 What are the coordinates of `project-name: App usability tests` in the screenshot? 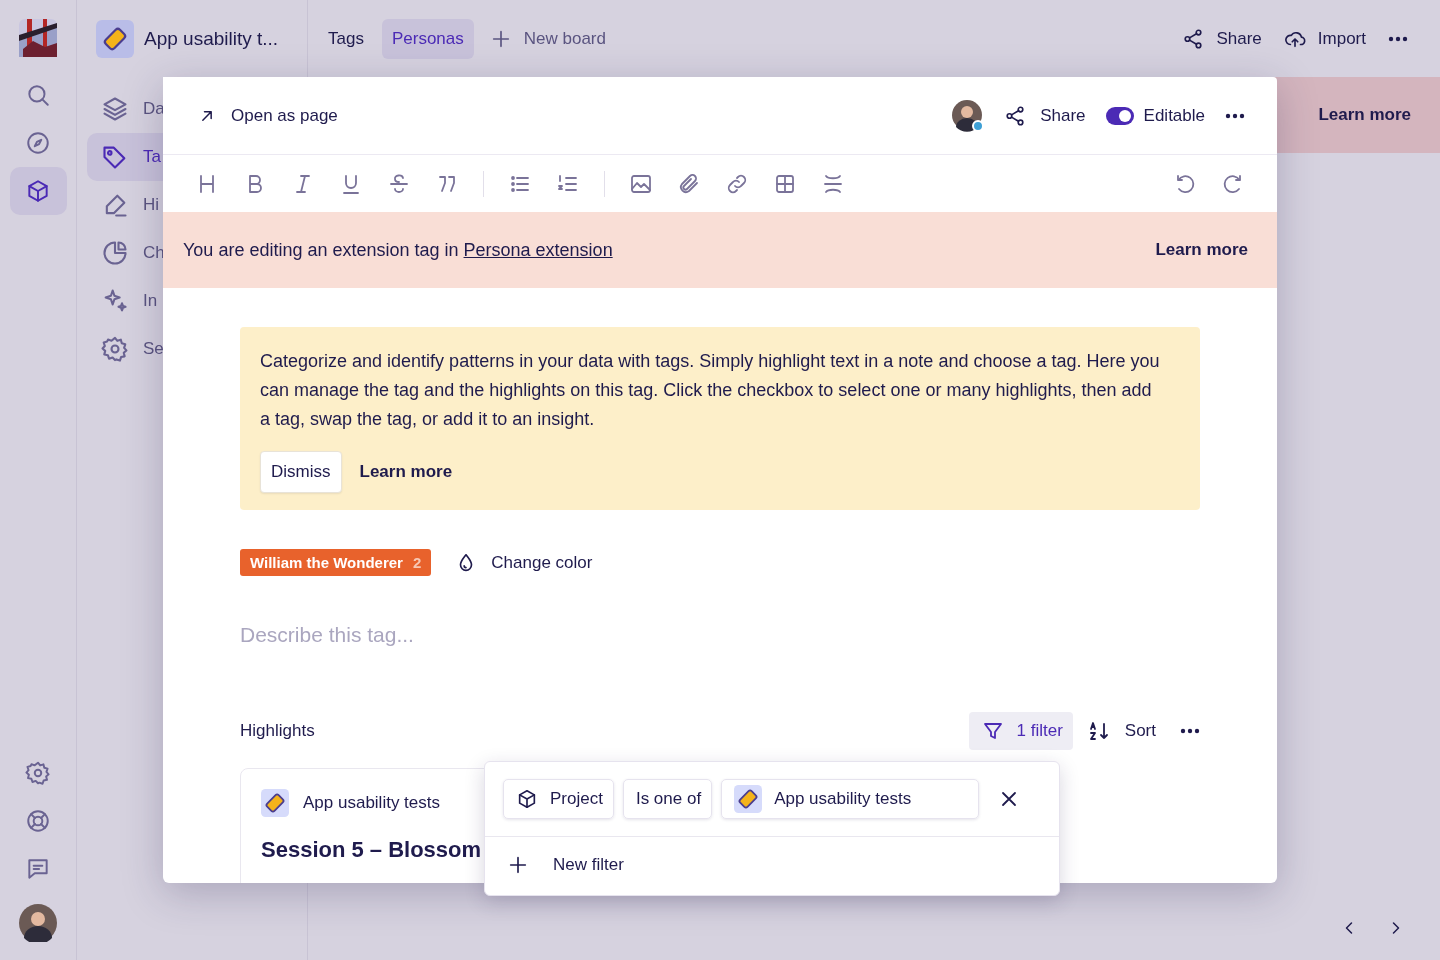 It's located at (371, 803).